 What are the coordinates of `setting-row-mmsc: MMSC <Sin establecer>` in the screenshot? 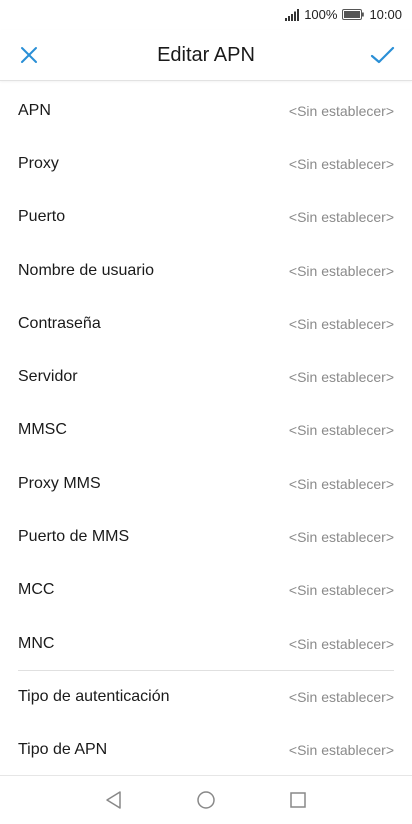 It's located at (206, 430).